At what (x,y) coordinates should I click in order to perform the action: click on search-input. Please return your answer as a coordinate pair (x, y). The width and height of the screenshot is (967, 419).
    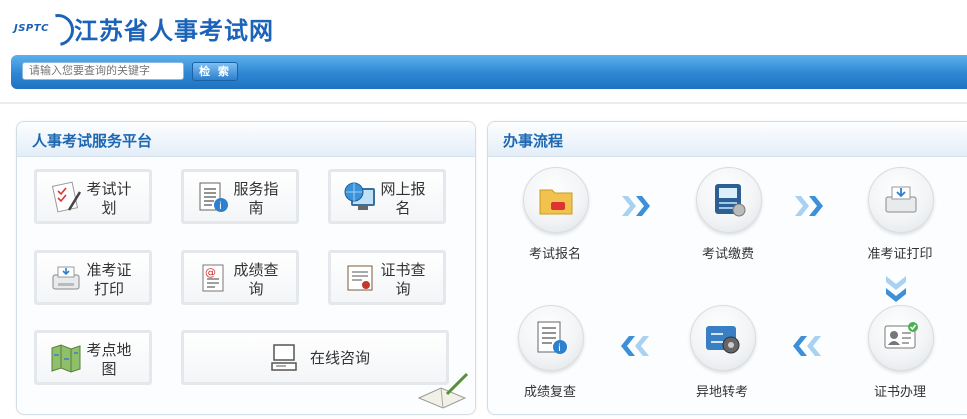
    Looking at the image, I should click on (103, 71).